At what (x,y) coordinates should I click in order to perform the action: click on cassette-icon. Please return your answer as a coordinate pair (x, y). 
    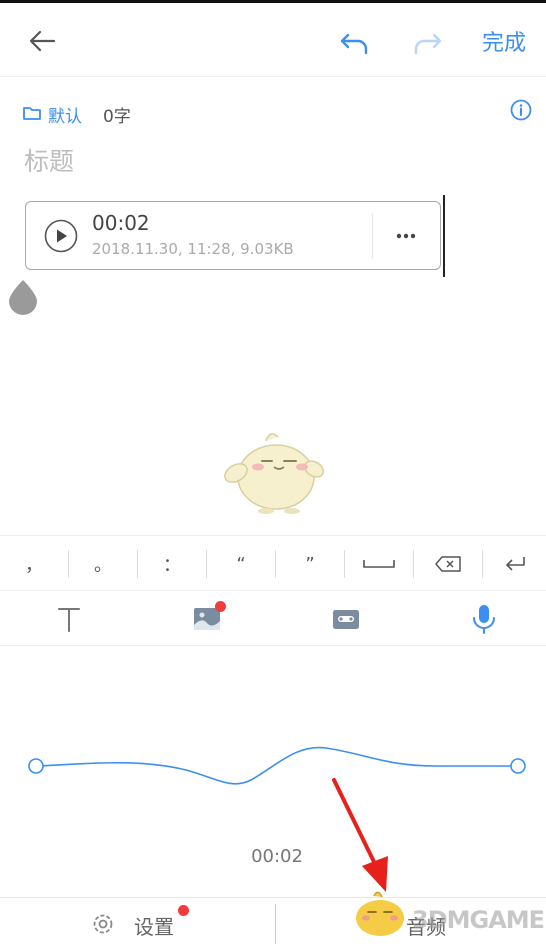
    Looking at the image, I should click on (346, 619).